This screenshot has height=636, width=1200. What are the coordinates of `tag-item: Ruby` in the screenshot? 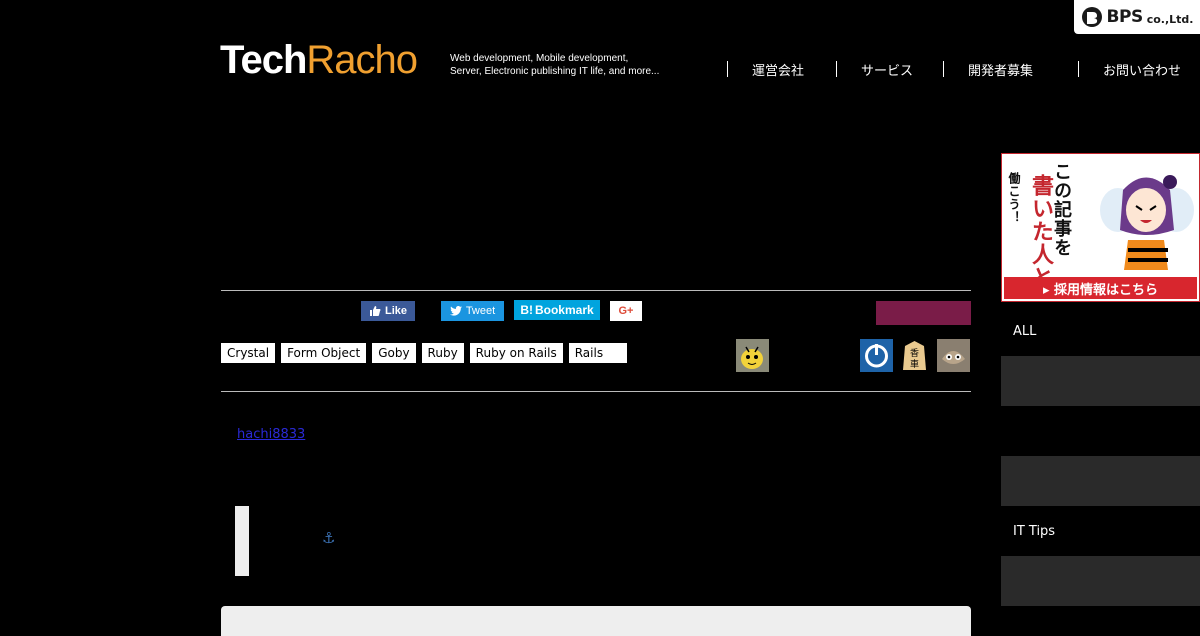 It's located at (442, 353).